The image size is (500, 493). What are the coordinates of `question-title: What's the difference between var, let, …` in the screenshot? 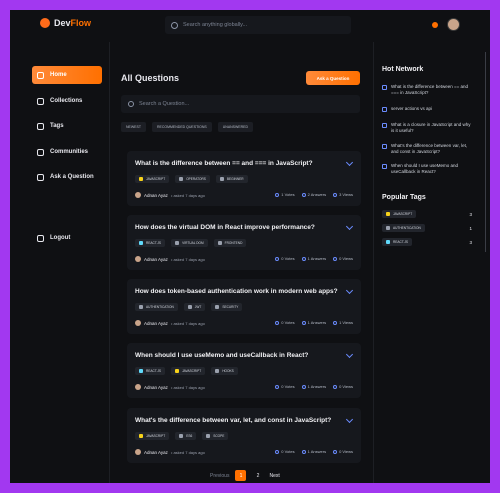 It's located at (235, 420).